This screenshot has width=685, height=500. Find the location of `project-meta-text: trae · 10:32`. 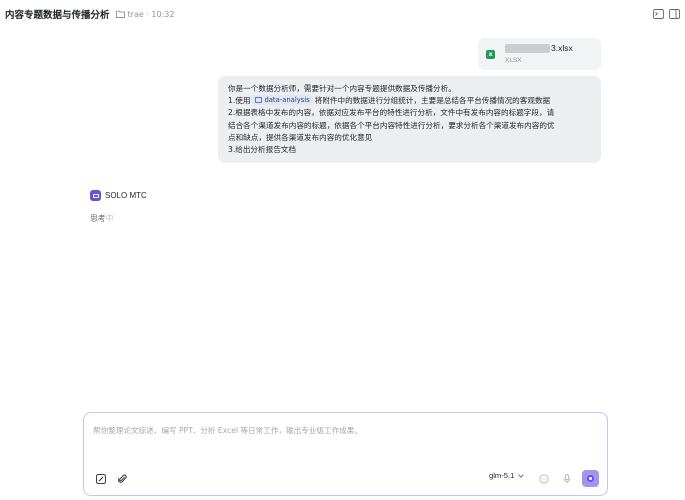

project-meta-text: trae · 10:32 is located at coordinates (151, 14).